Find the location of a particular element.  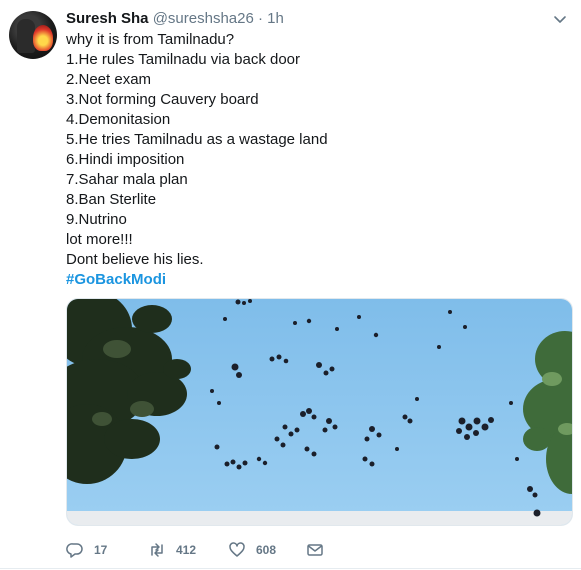

reply-count: 17 is located at coordinates (101, 550).